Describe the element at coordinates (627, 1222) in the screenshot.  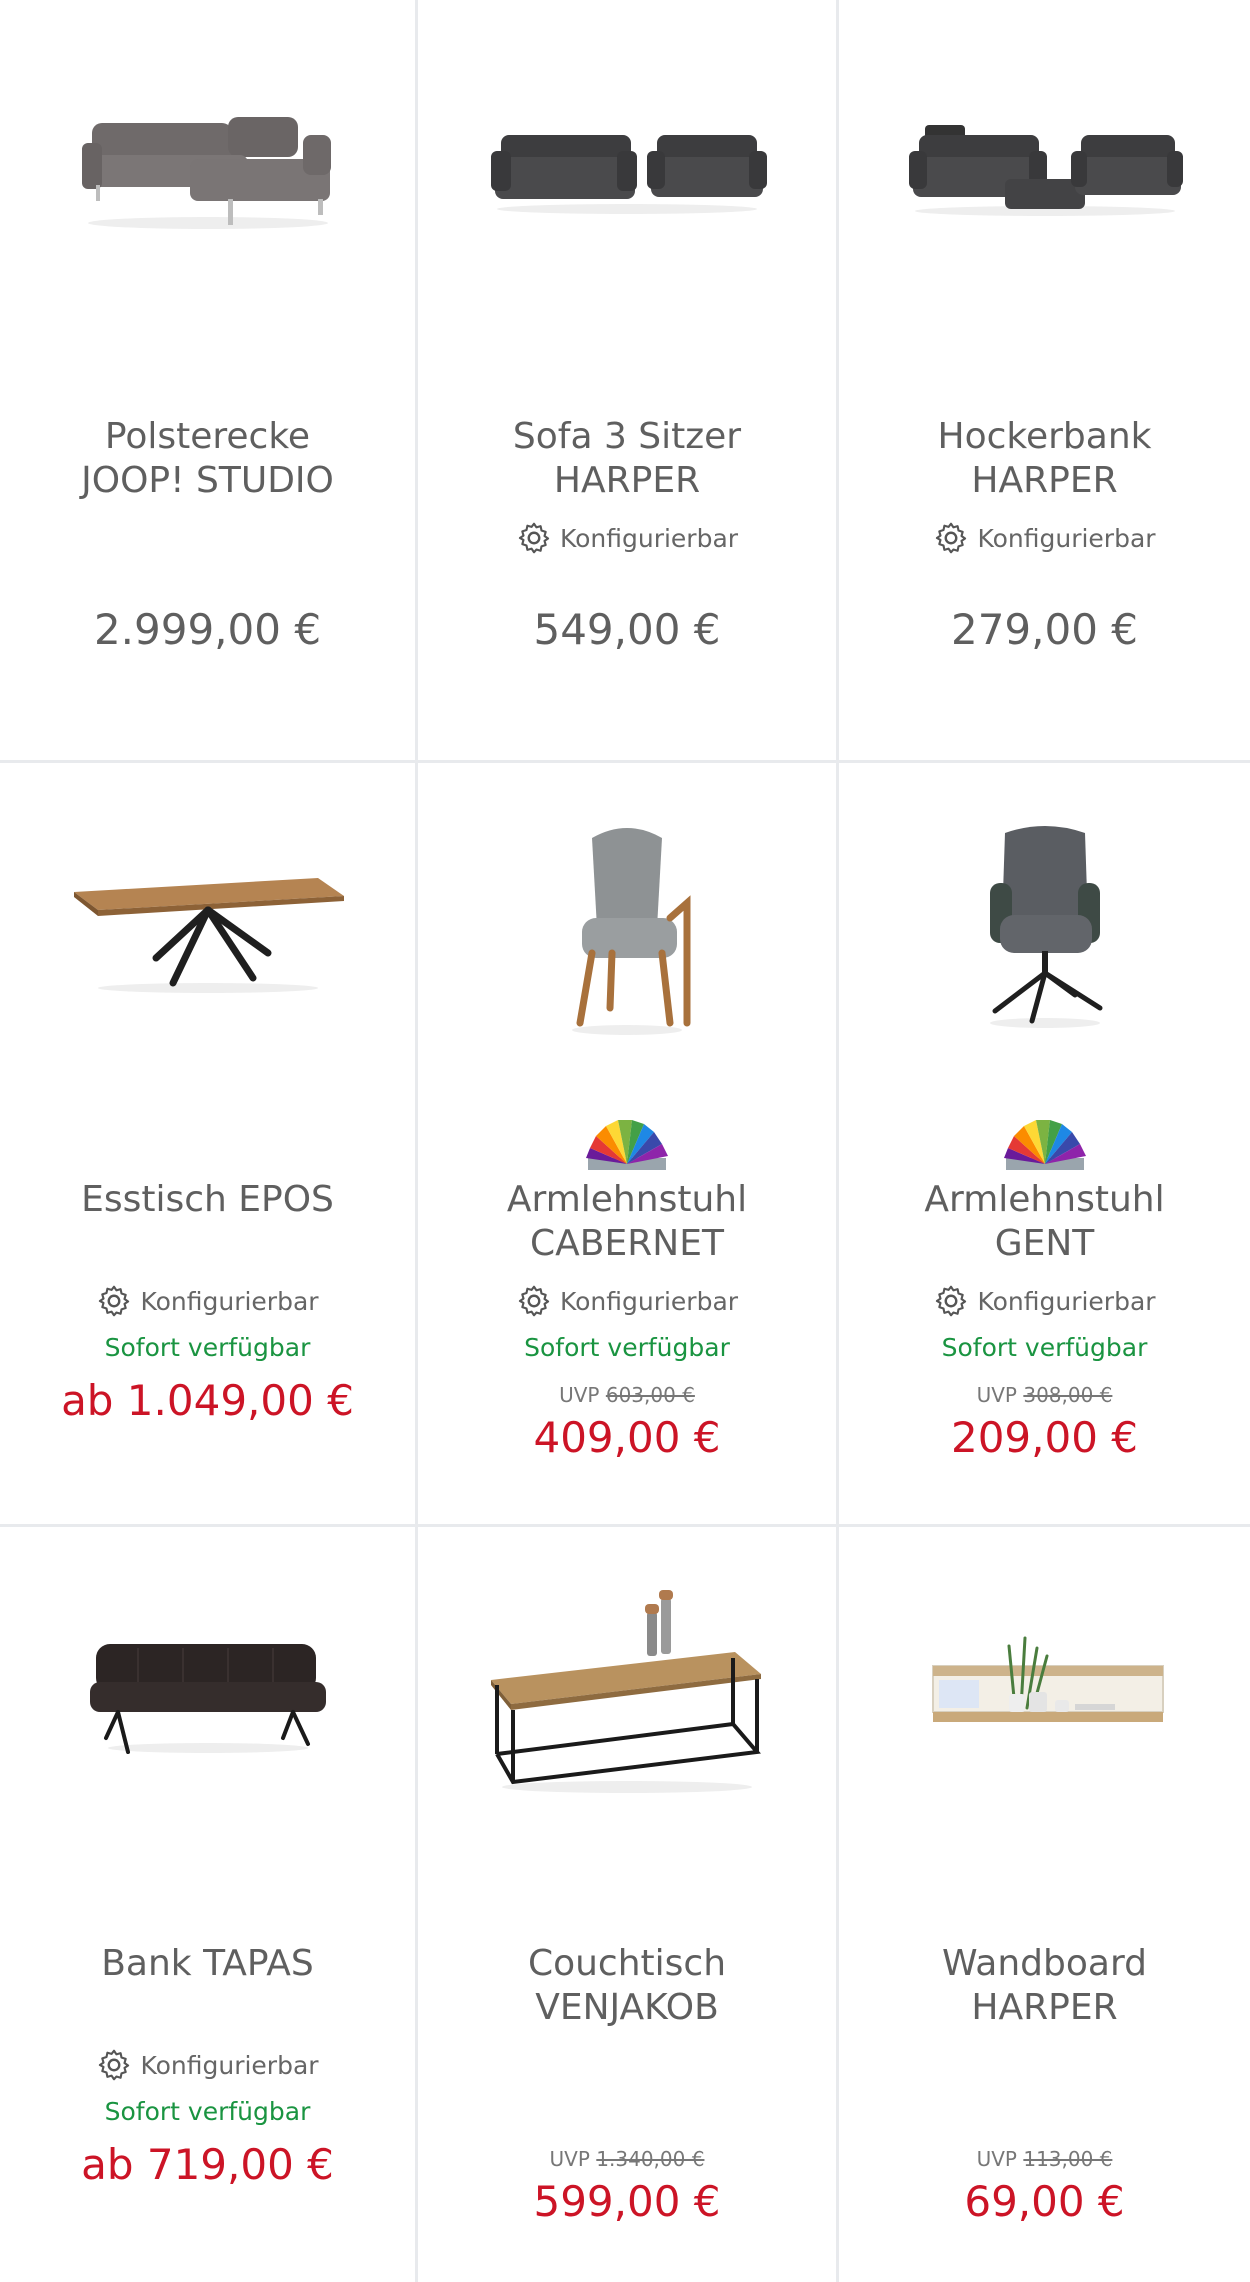
I see `product-title: Armlehnstuhl CABERNET` at that location.